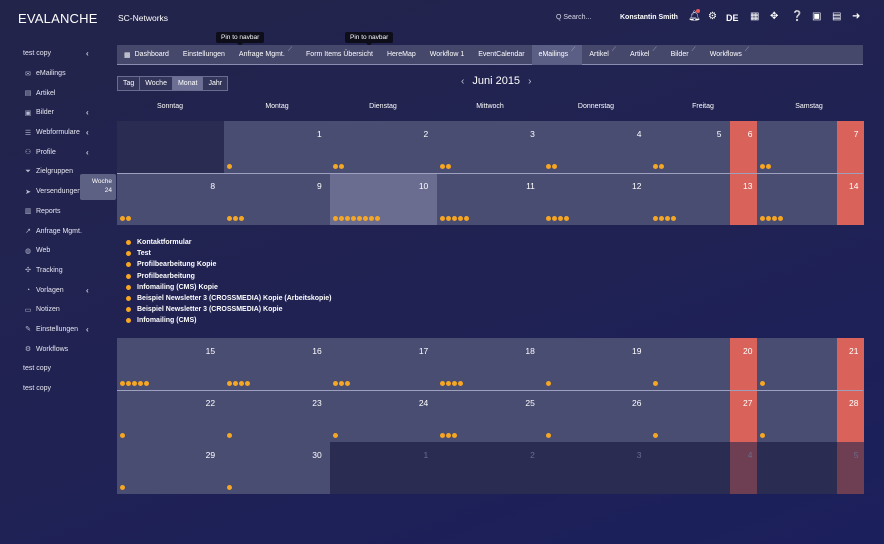 This screenshot has height=544, width=884. I want to click on calendar-day: 23, so click(277, 416).